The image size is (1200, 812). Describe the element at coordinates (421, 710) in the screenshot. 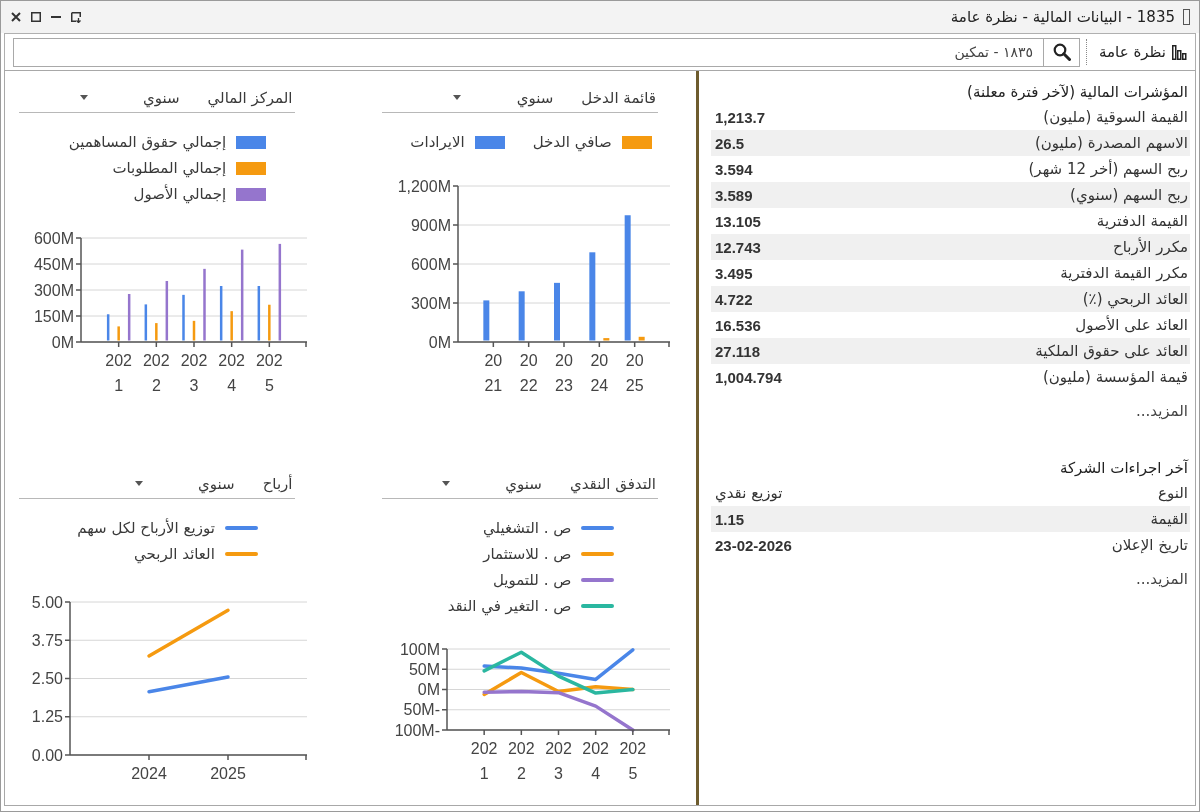

I see `y-axis-label: -50M` at that location.